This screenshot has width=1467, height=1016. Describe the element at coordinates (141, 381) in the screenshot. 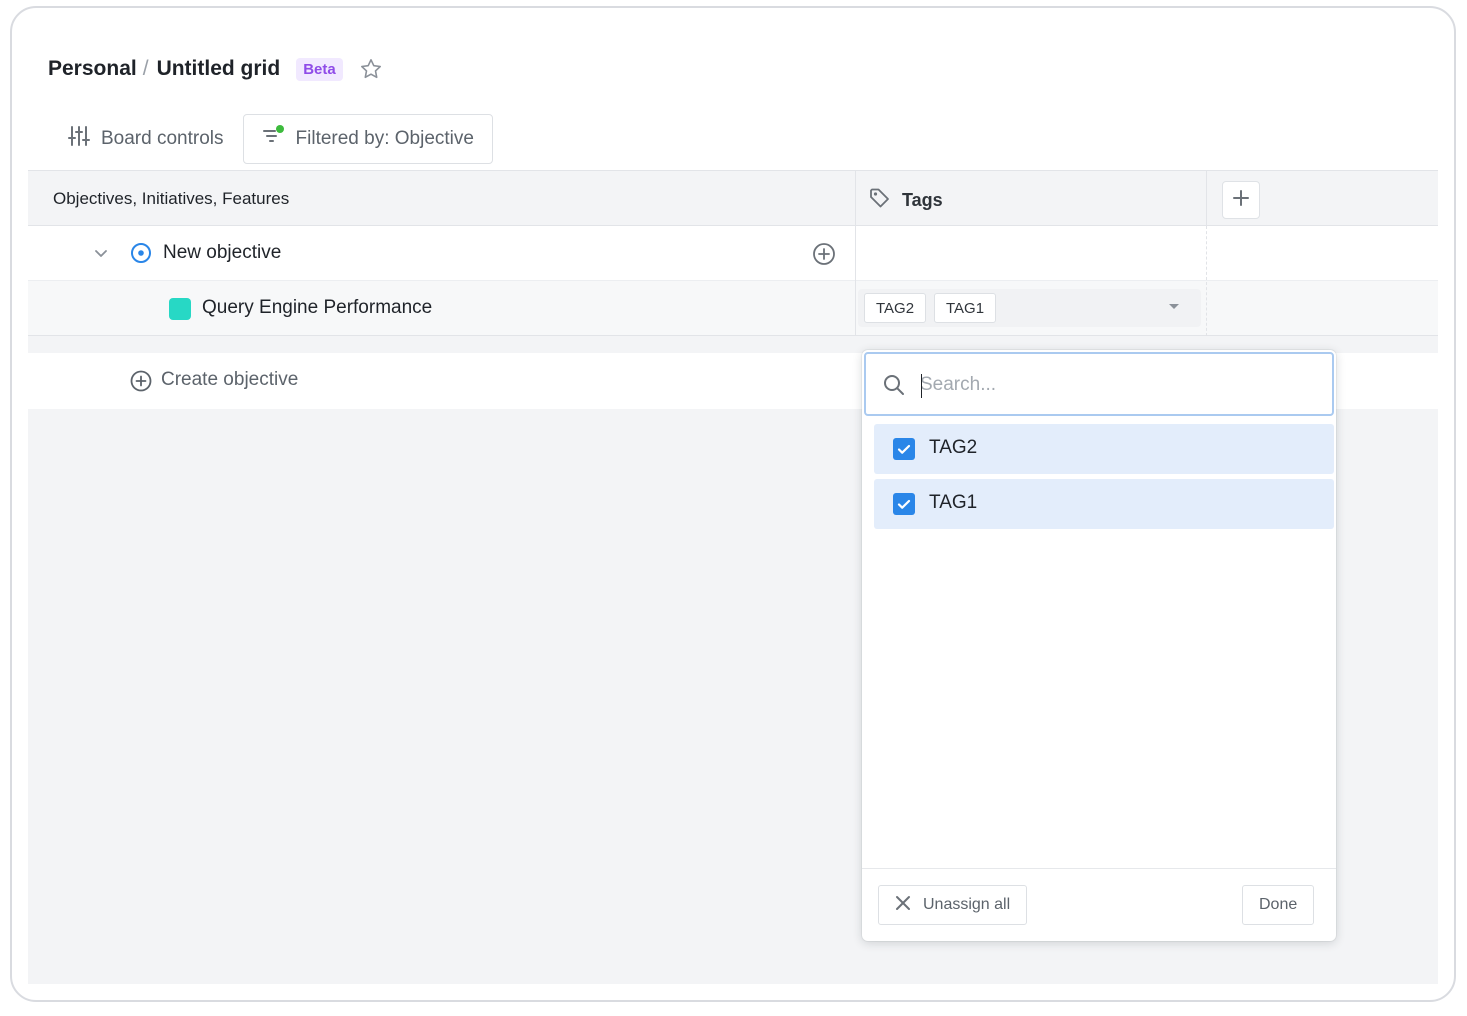

I see `plus-circle-icon` at that location.